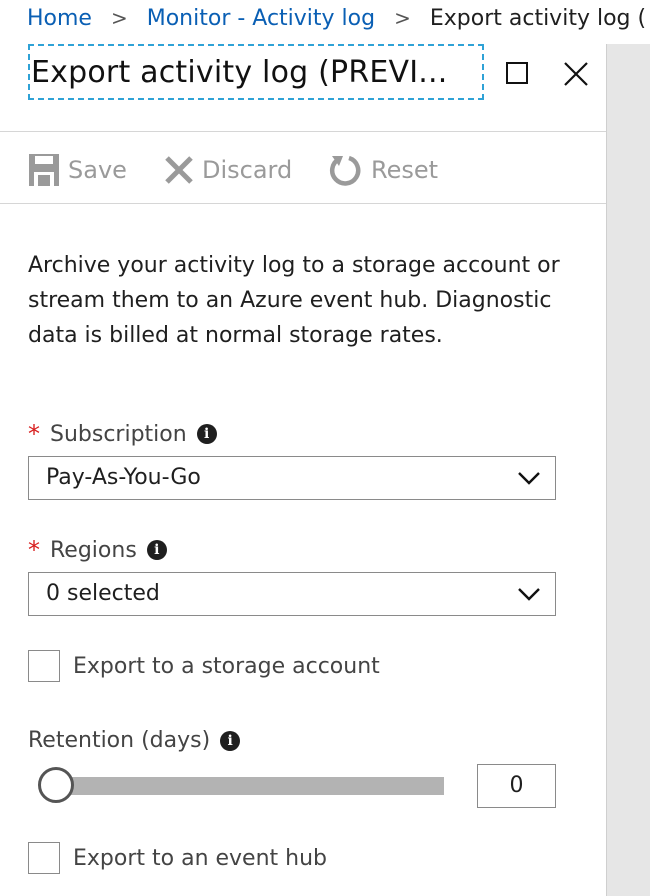 The height and width of the screenshot is (896, 650). What do you see at coordinates (303, 131) in the screenshot?
I see `header-divider` at bounding box center [303, 131].